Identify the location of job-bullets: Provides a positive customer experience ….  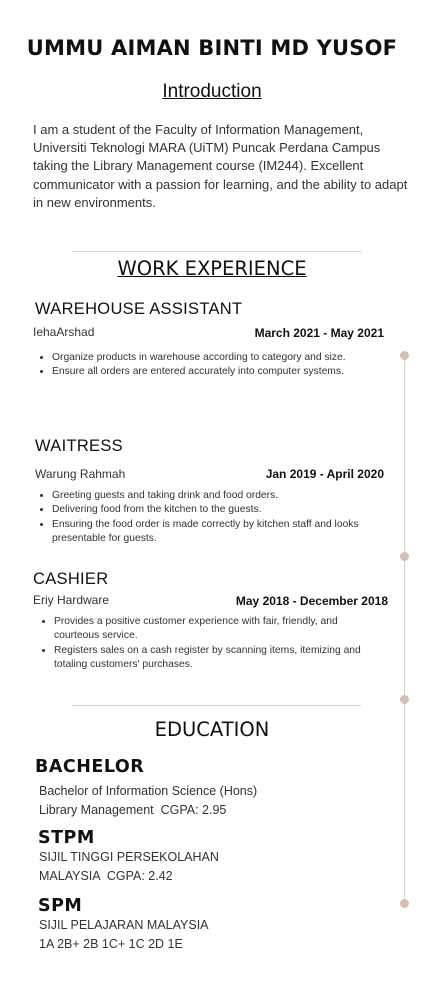
(210, 643).